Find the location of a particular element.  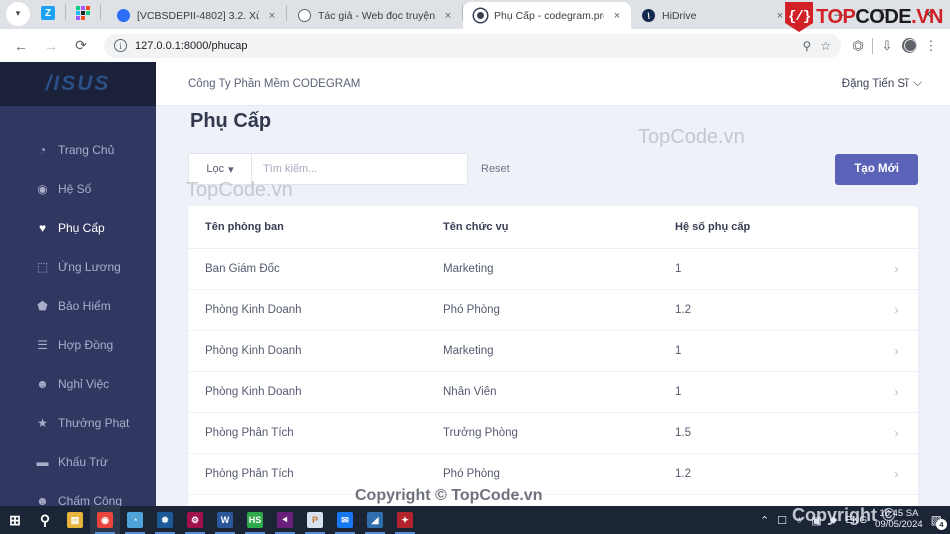

volume-icon: ⬥ is located at coordinates (834, 520).